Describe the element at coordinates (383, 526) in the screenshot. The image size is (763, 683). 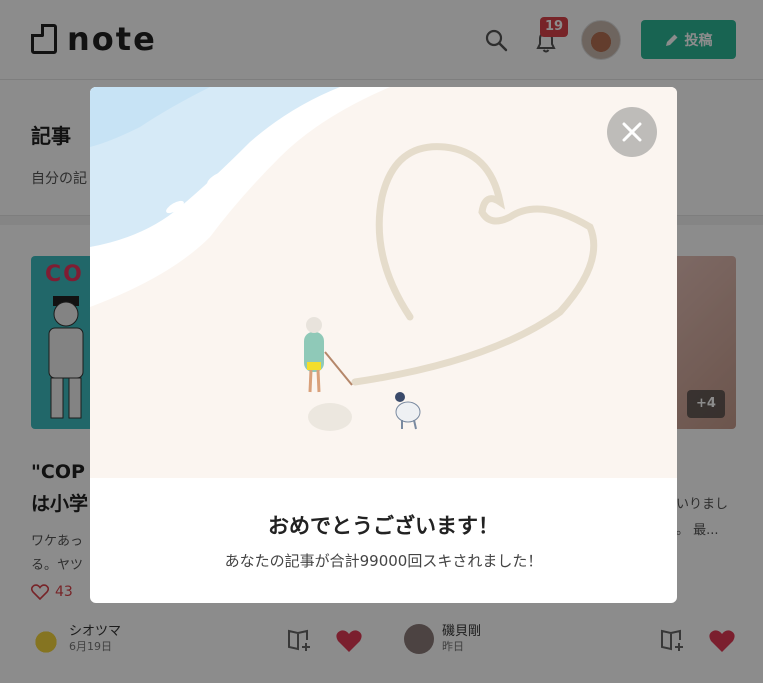
I see `modal-title: おめでとうございます！` at that location.